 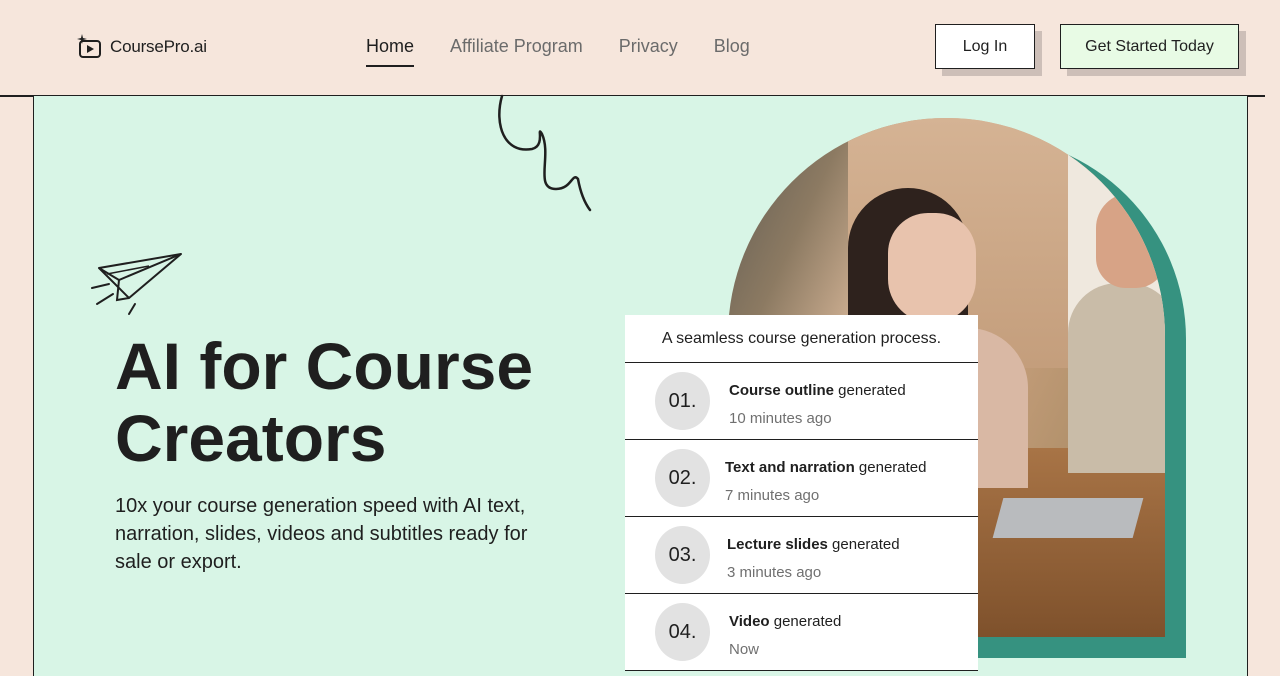 I want to click on step-number-badge: 04., so click(x=682, y=632).